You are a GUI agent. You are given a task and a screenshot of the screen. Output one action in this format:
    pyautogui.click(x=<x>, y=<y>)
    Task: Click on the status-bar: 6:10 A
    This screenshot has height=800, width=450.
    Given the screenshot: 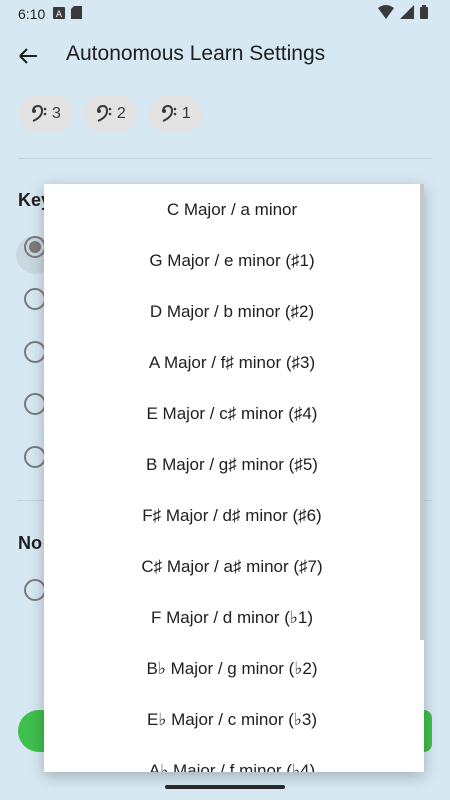 What is the action you would take?
    pyautogui.click(x=225, y=14)
    